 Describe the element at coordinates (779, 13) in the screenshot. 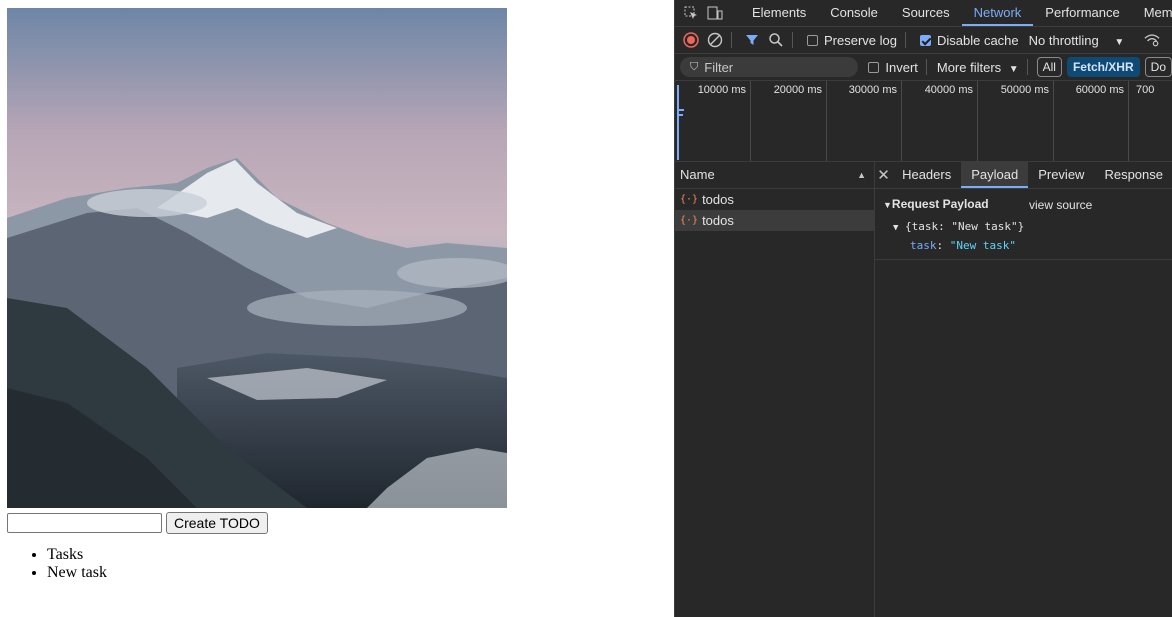

I see `tab-elements: Elements` at that location.